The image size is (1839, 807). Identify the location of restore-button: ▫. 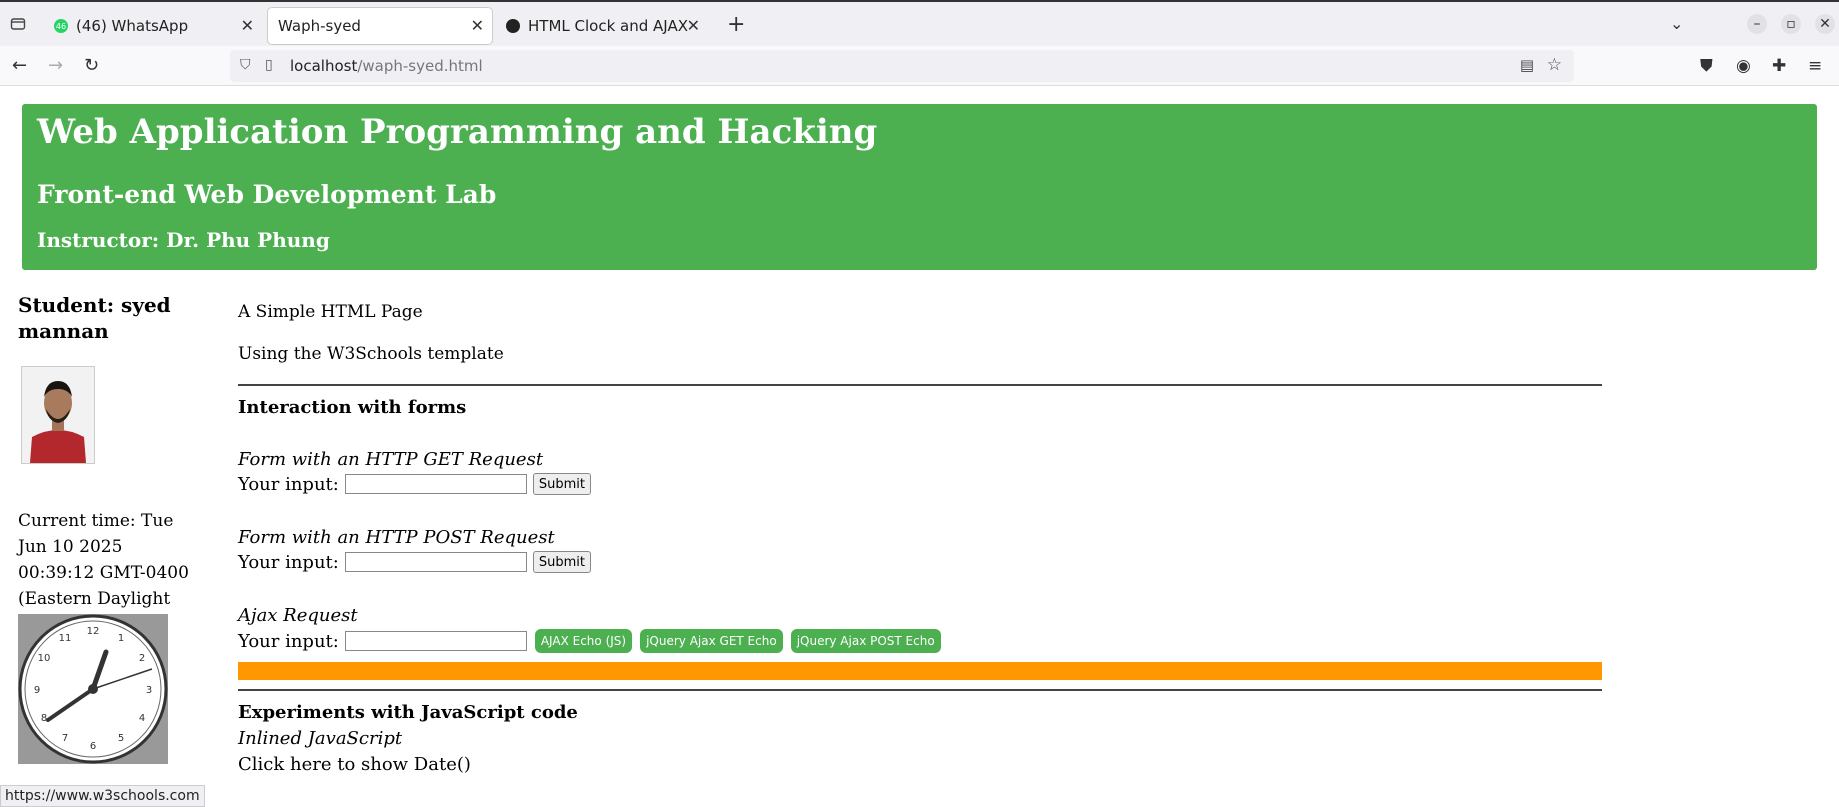
(1791, 24).